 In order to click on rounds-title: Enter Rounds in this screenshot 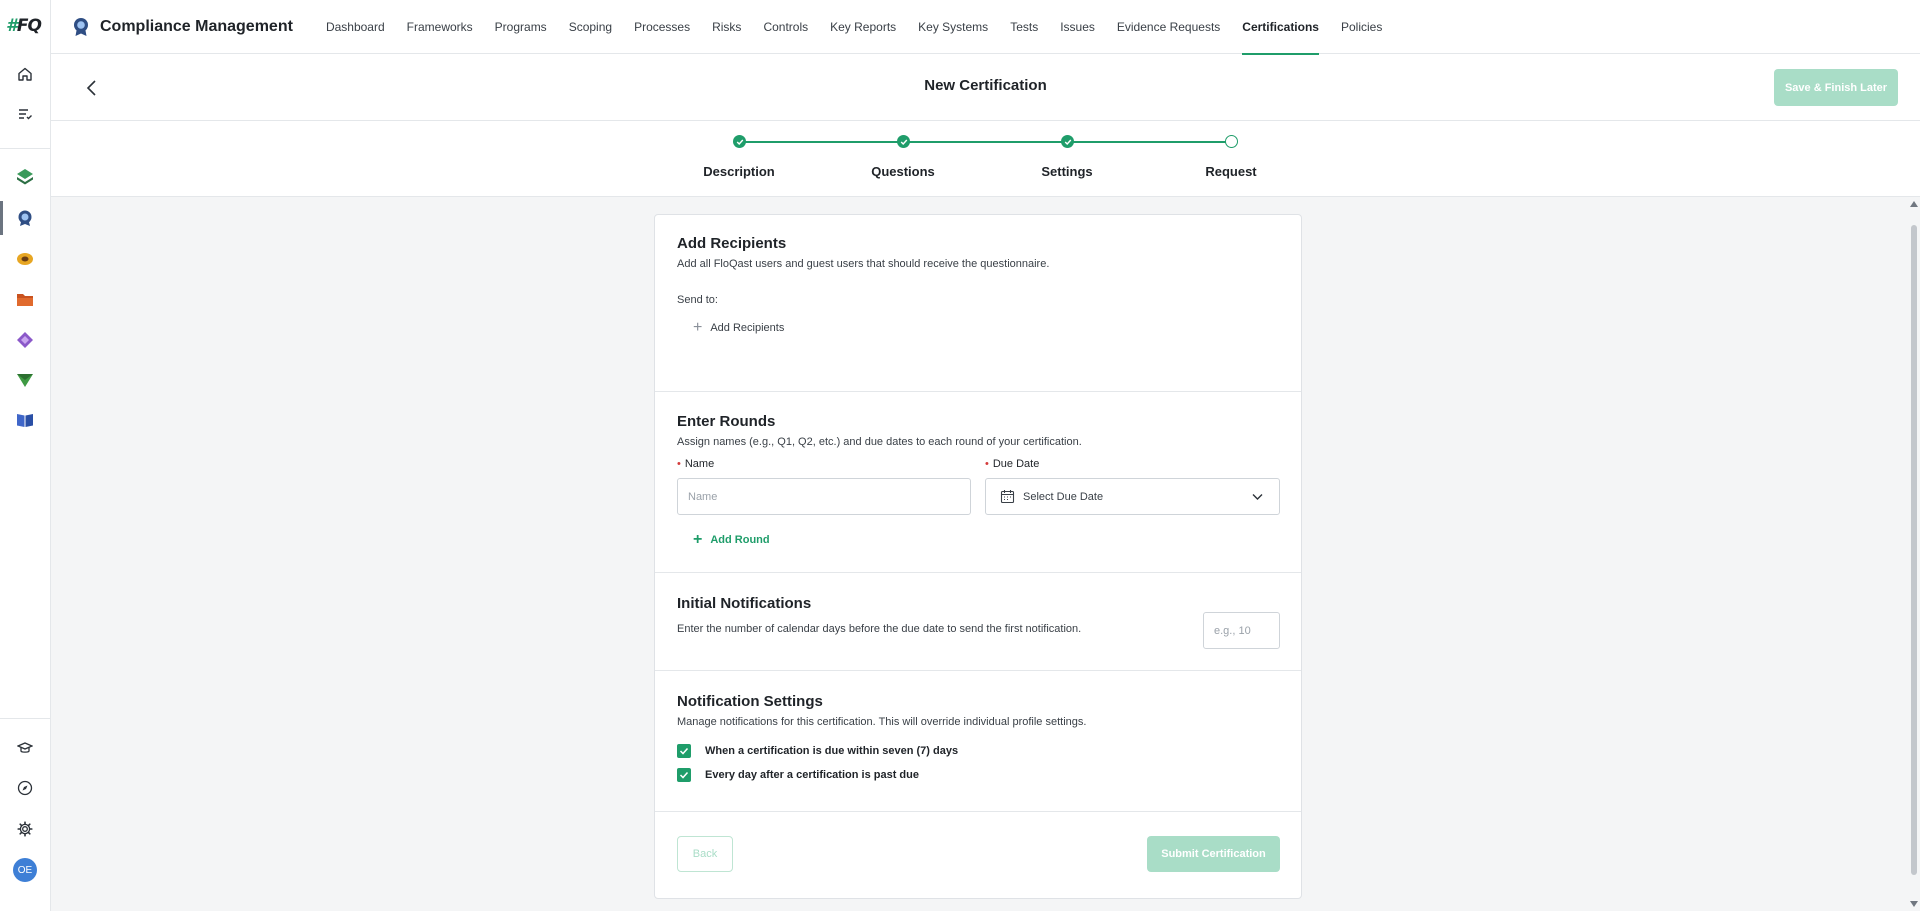, I will do `click(726, 421)`.